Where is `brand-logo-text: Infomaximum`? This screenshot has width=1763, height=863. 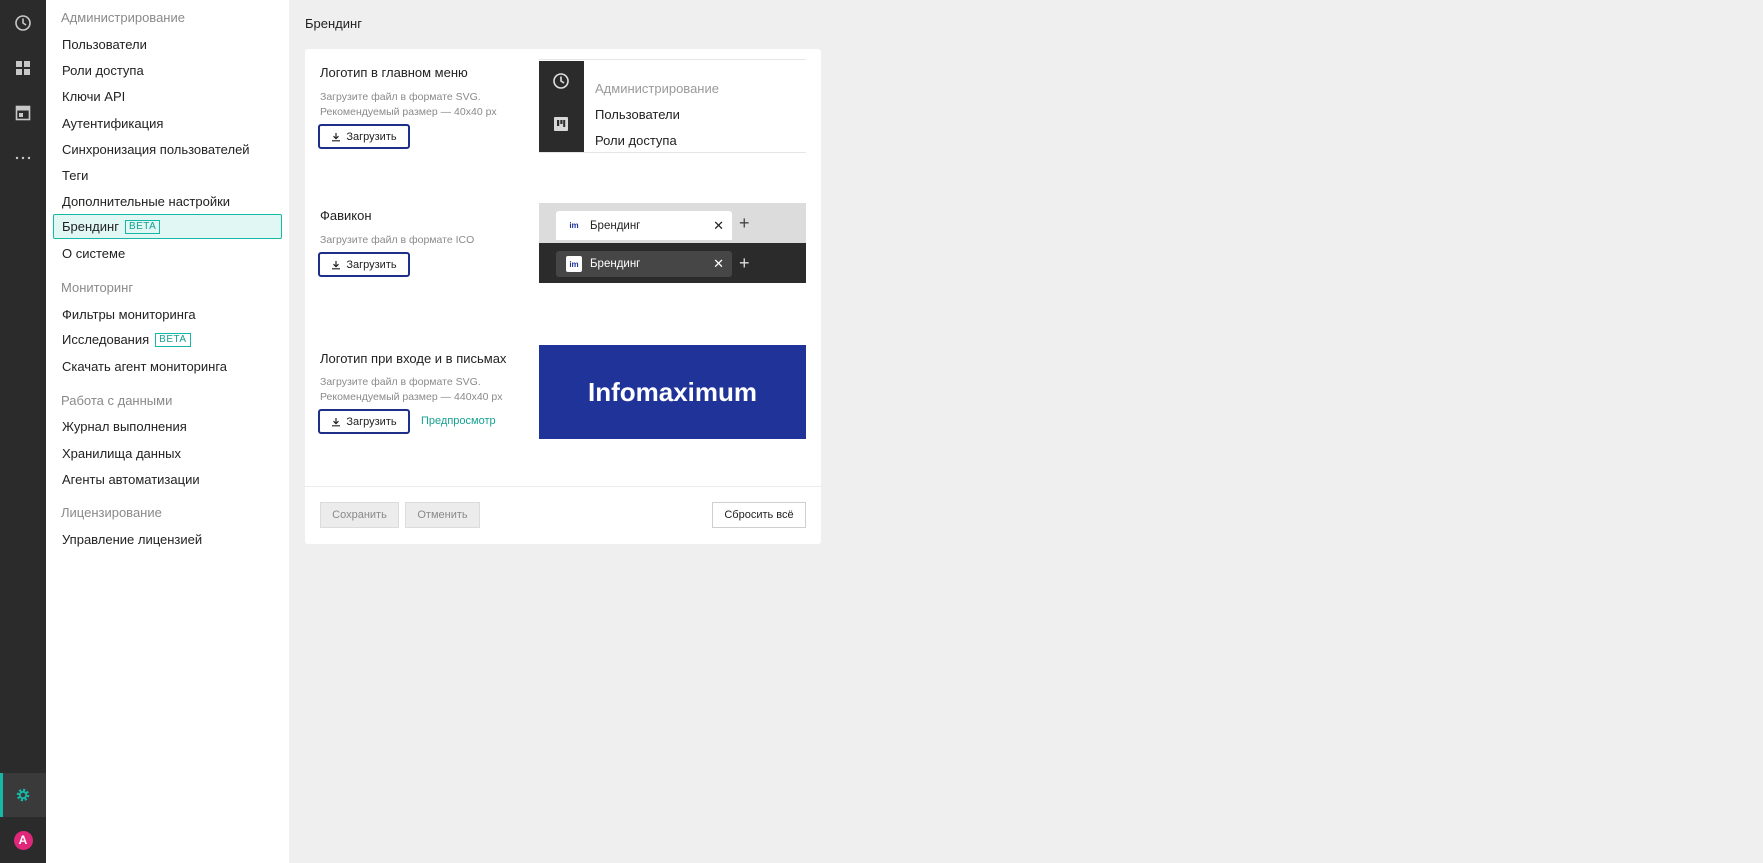 brand-logo-text: Infomaximum is located at coordinates (672, 391).